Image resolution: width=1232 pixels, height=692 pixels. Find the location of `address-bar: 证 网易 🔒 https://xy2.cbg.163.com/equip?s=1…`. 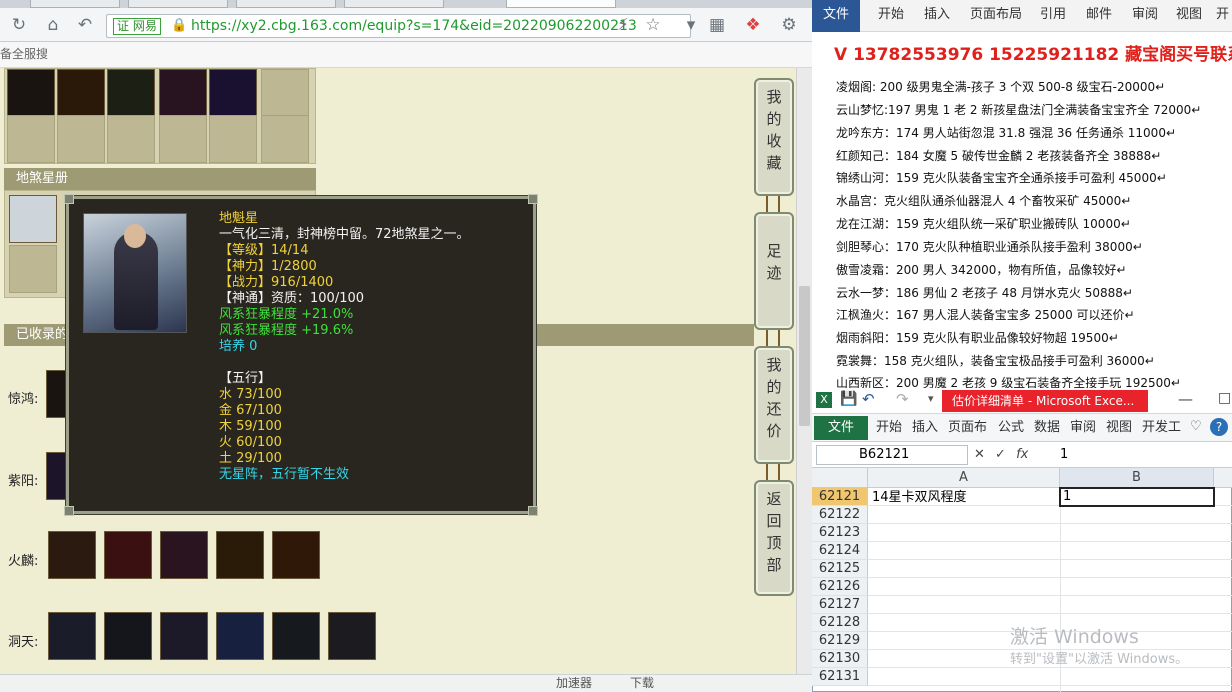

address-bar: 证 网易 🔒 https://xy2.cbg.163.com/equip?s=1… is located at coordinates (398, 26).